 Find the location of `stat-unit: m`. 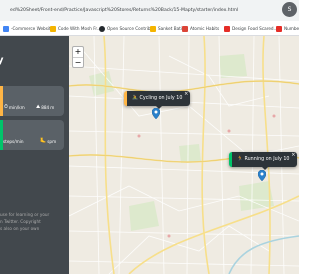

stat-unit: m is located at coordinates (52, 107).